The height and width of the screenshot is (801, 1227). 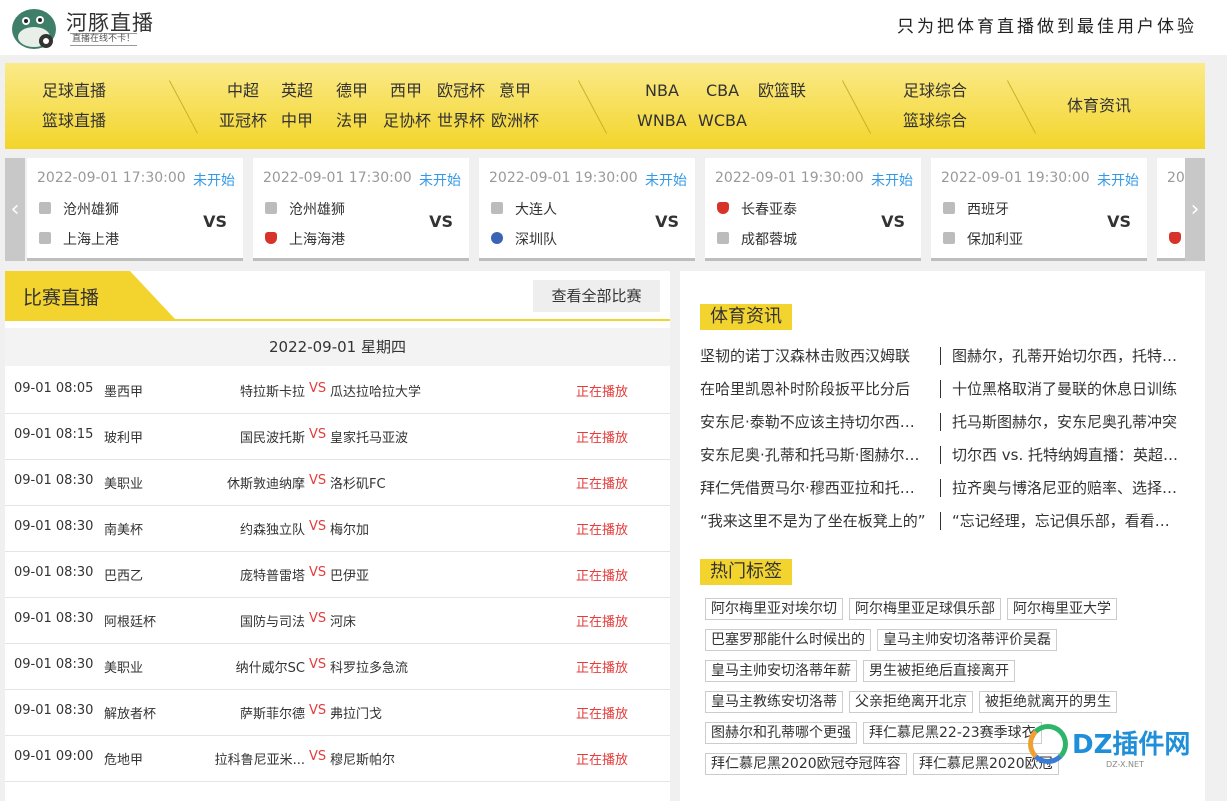 I want to click on match-card: 2022-09-01 17:30:00 未开始 沧州雄狮 上海海港 VS, so click(x=361, y=209).